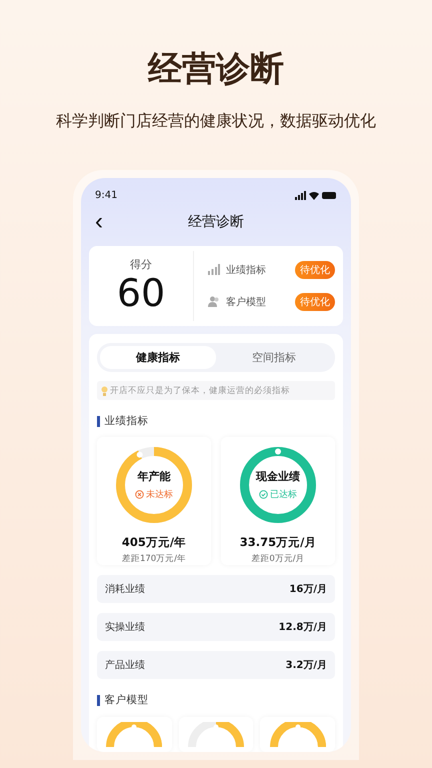 This screenshot has width=432, height=768. What do you see at coordinates (141, 264) in the screenshot?
I see `score-label: 得分` at bounding box center [141, 264].